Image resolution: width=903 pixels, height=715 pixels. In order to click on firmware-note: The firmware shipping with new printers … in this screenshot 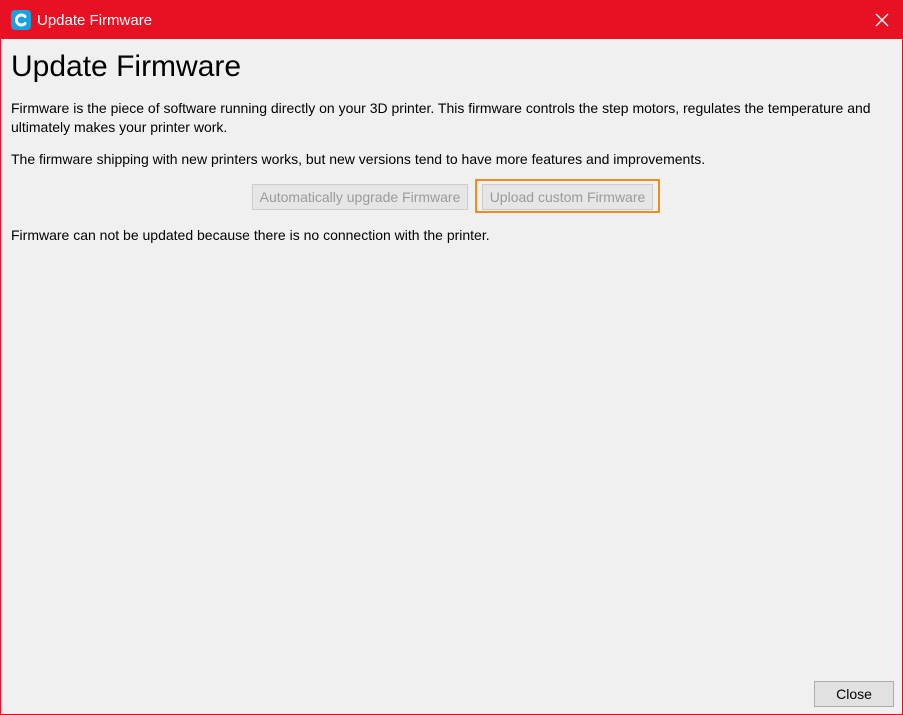, I will do `click(358, 159)`.